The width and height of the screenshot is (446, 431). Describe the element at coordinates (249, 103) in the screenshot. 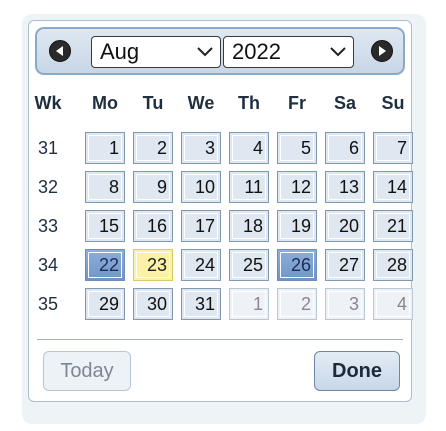

I see `weekday-header: Th` at that location.